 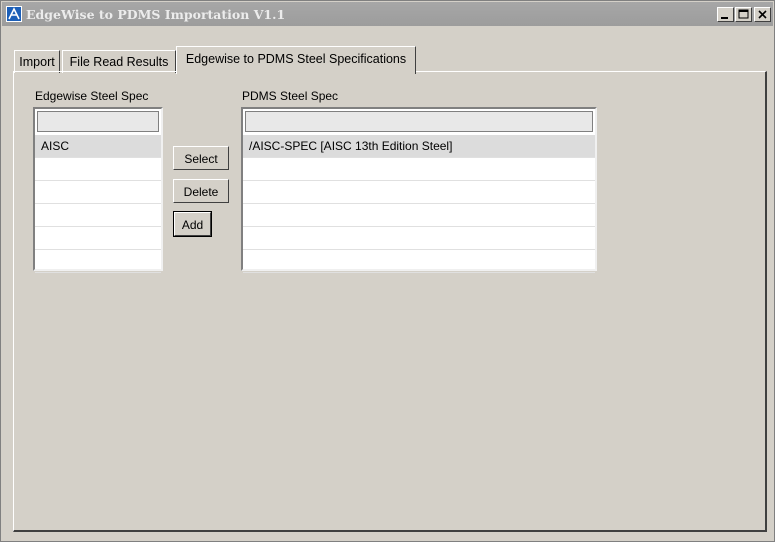 I want to click on pdms-spec-list: /AISC-SPEC [AISC 13th Edition Steel], so click(x=419, y=190).